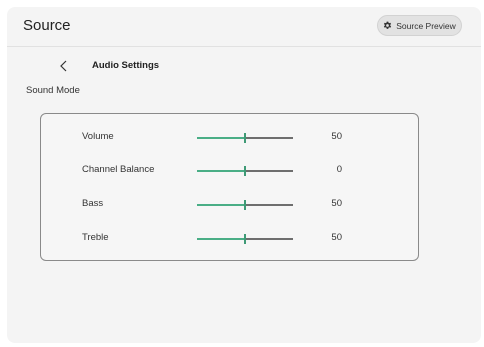 The image size is (484, 347). I want to click on page-title: Source, so click(47, 25).